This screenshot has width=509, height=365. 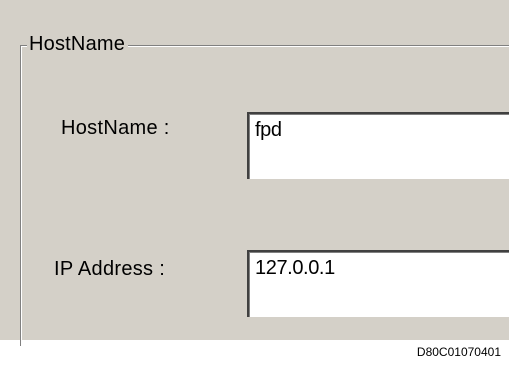 What do you see at coordinates (115, 128) in the screenshot?
I see `hostname-label: HostName :` at bounding box center [115, 128].